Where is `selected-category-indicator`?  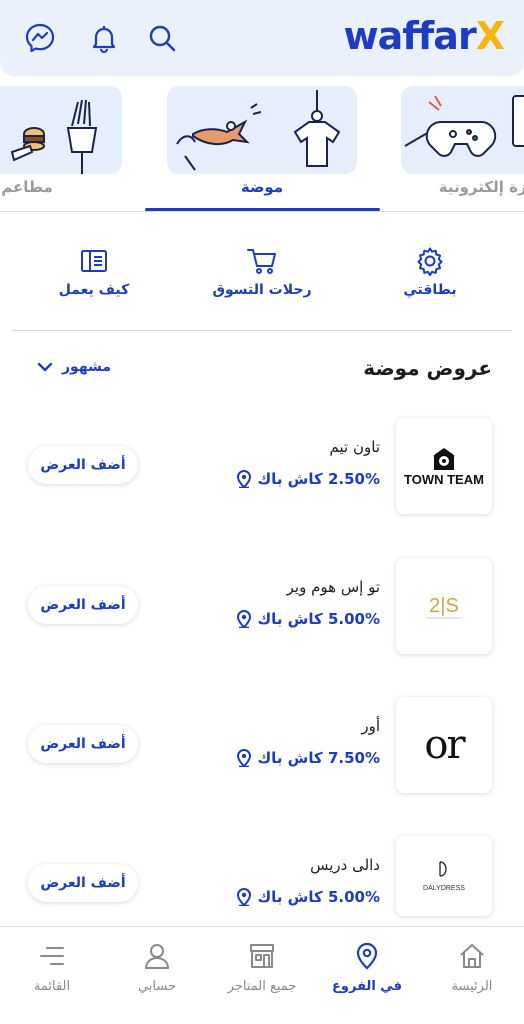 selected-category-indicator is located at coordinates (262, 209).